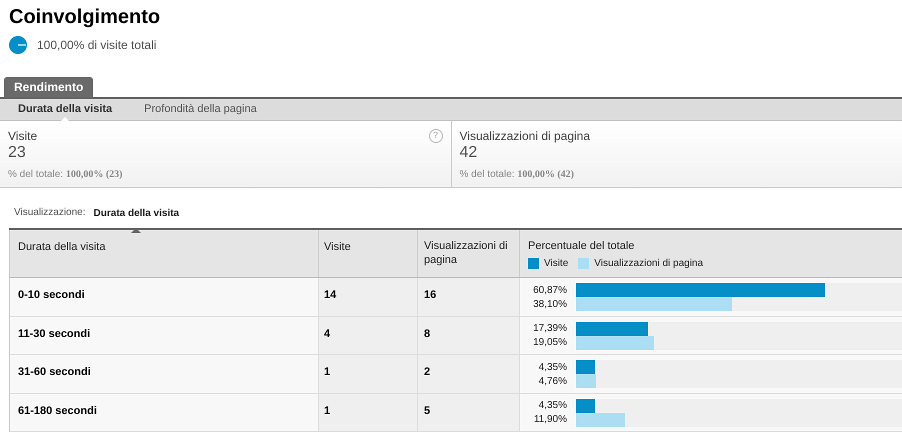  What do you see at coordinates (368, 335) in the screenshot?
I see `table-cell: 4` at bounding box center [368, 335].